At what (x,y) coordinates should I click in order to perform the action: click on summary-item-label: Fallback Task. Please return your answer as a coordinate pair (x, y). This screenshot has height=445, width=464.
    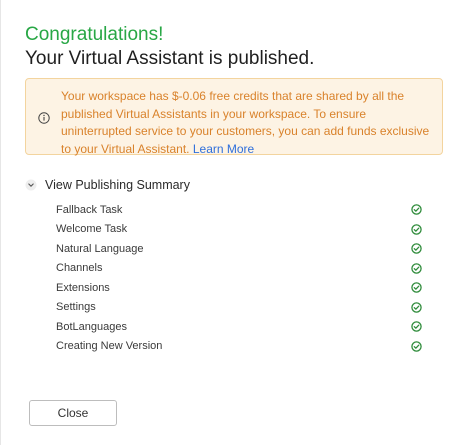
    Looking at the image, I should click on (89, 209).